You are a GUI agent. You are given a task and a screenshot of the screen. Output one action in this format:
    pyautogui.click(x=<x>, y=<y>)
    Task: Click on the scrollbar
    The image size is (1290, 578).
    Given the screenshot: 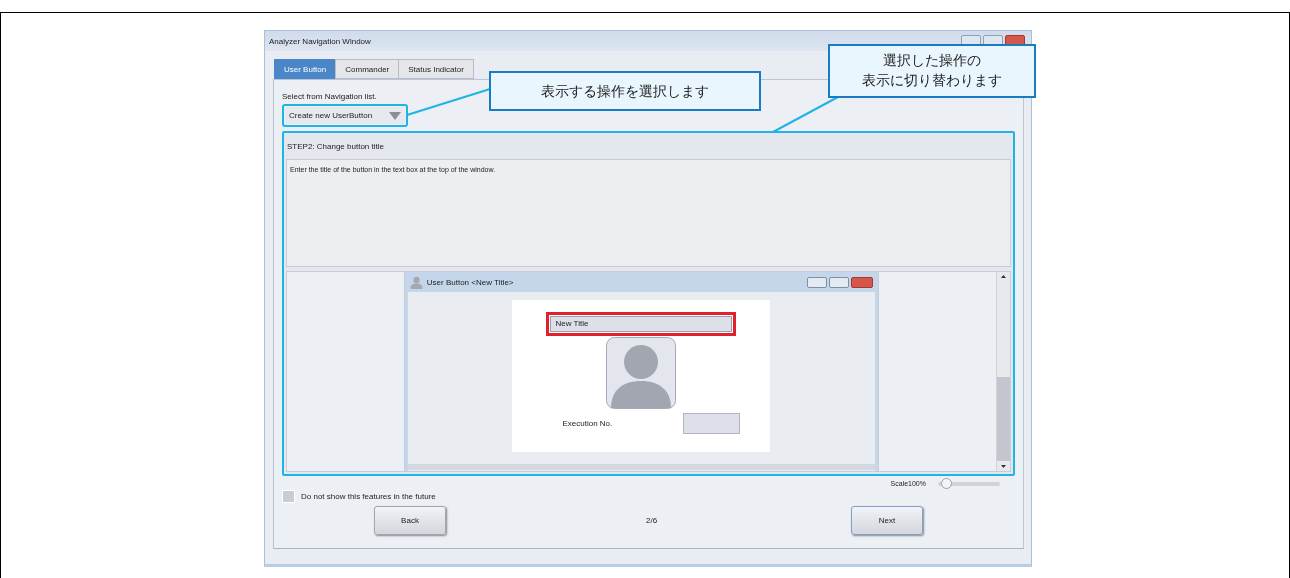 What is the action you would take?
    pyautogui.click(x=1003, y=371)
    